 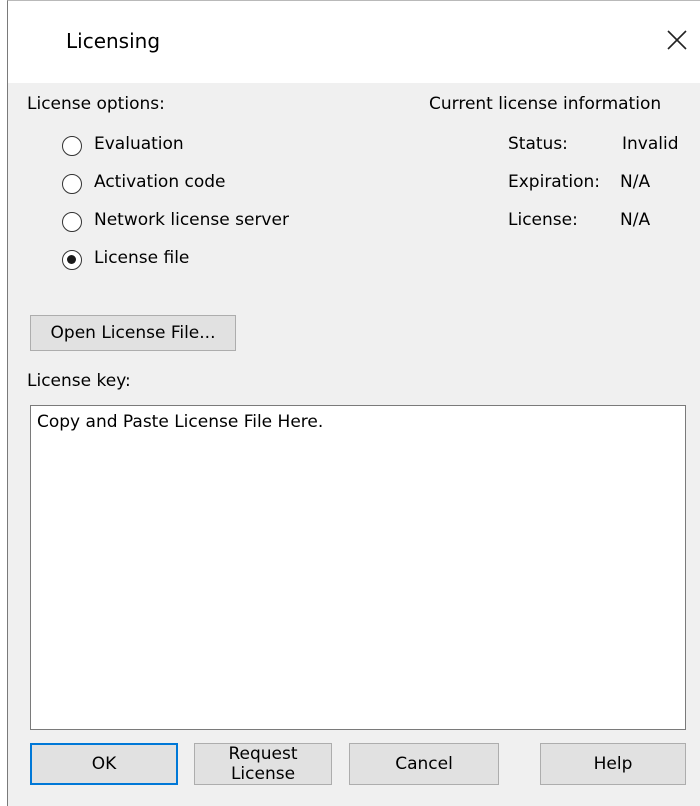 What do you see at coordinates (72, 260) in the screenshot?
I see `radio-circle-checked` at bounding box center [72, 260].